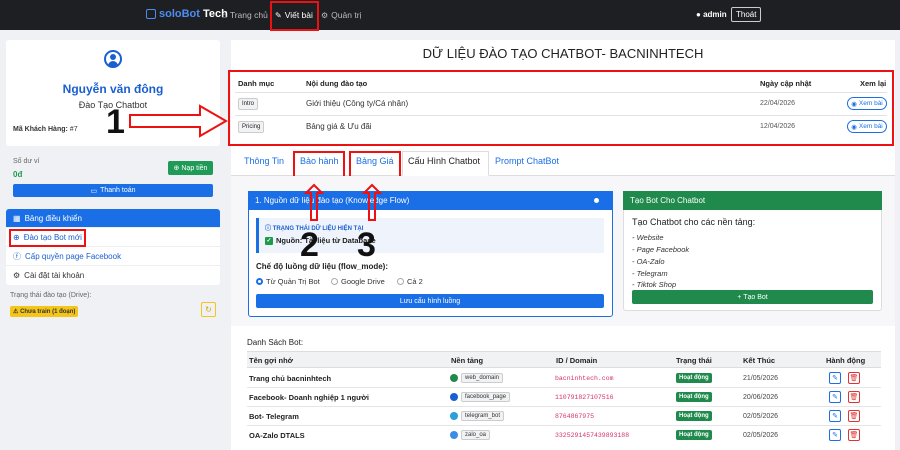  What do you see at coordinates (179, 121) in the screenshot?
I see `arrow-right-annotation` at bounding box center [179, 121].